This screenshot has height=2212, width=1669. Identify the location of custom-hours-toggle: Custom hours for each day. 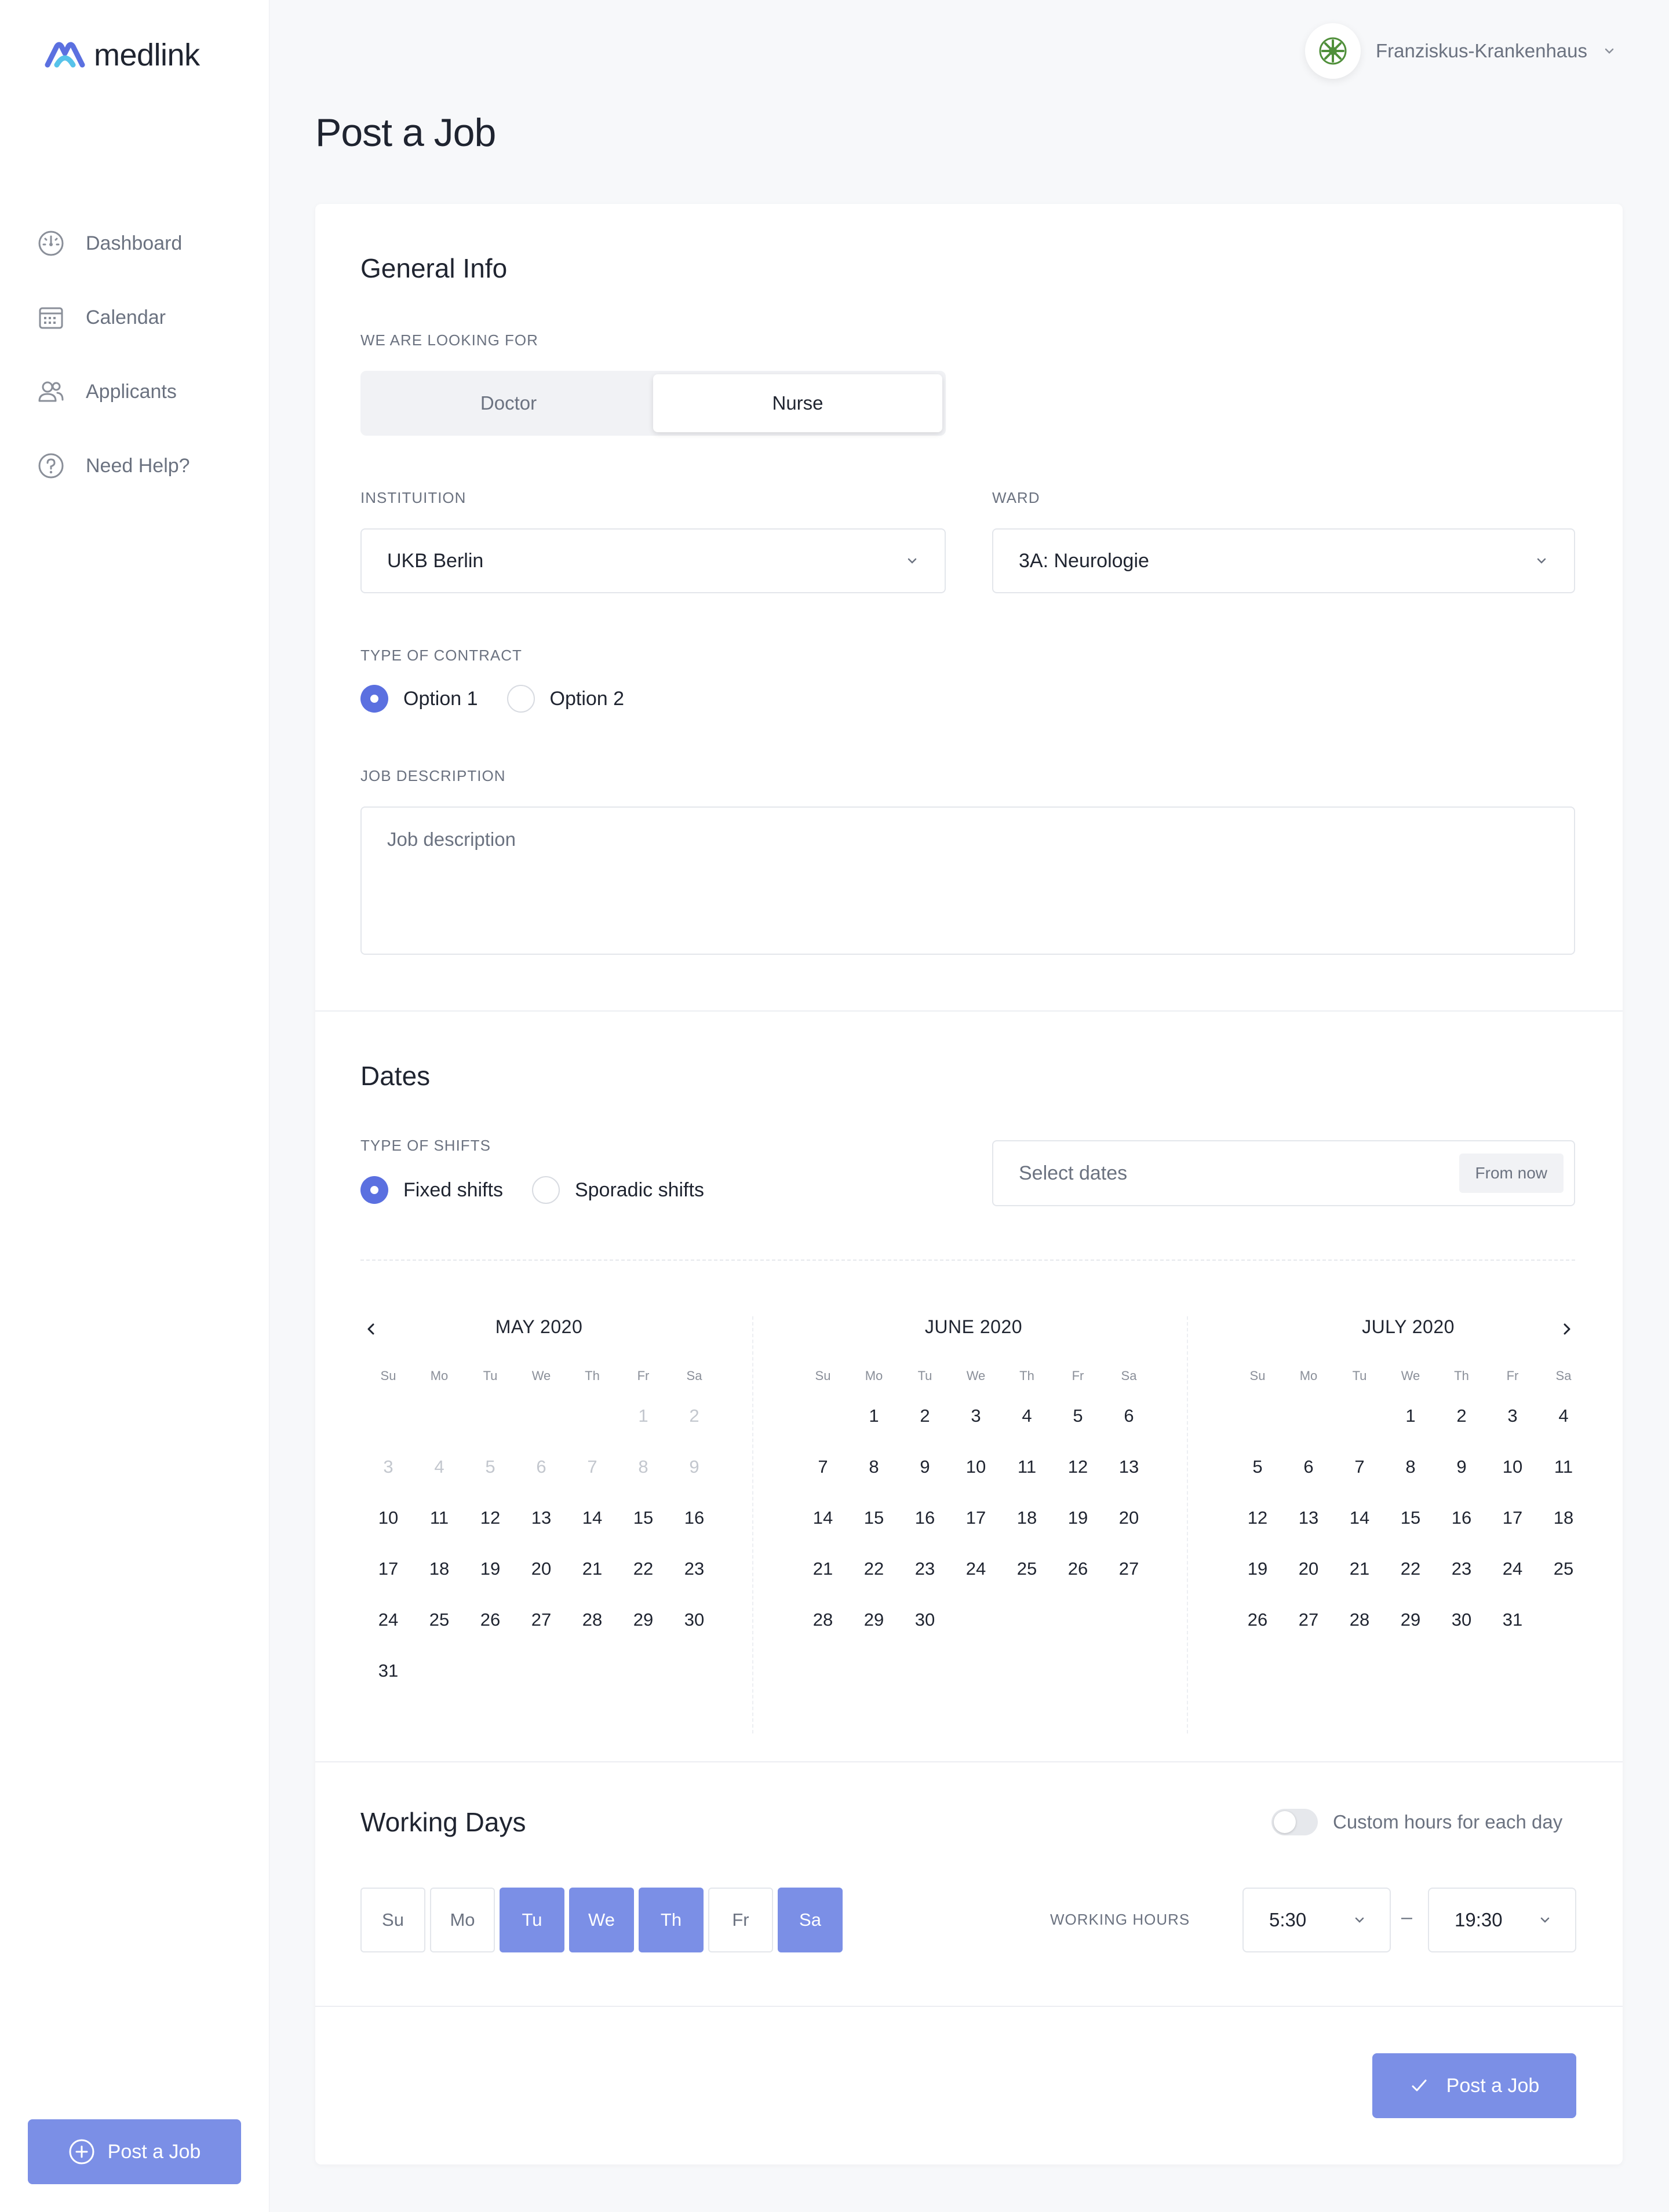
(1417, 1822).